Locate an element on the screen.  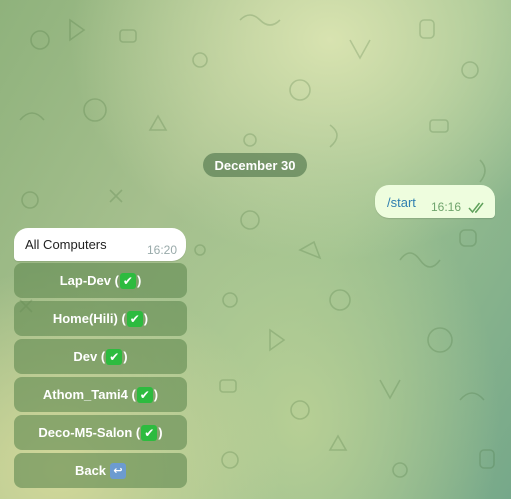
keyboard-button-dev: Dev (✔) is located at coordinates (100, 356).